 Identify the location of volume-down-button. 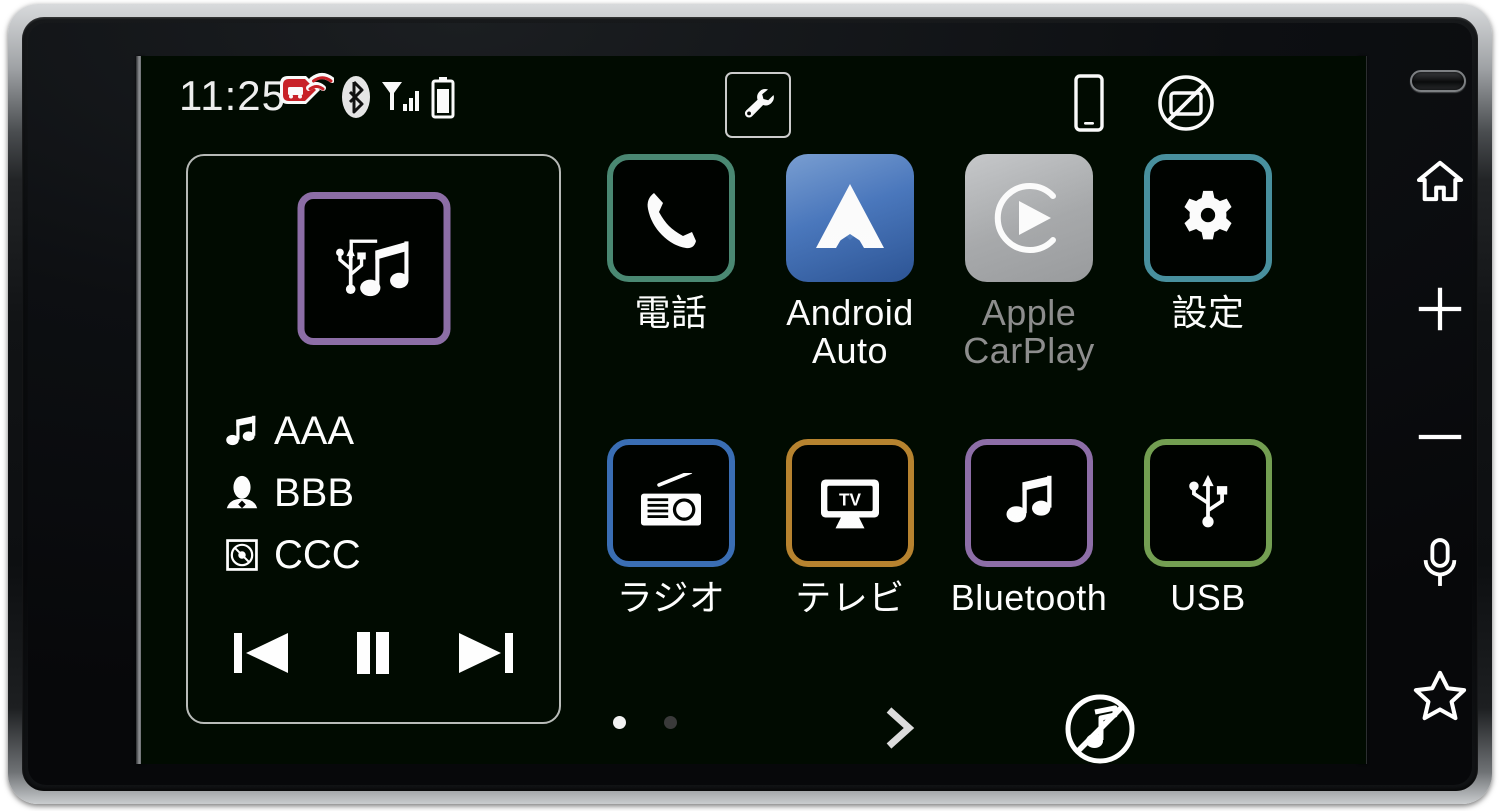
(1438, 437).